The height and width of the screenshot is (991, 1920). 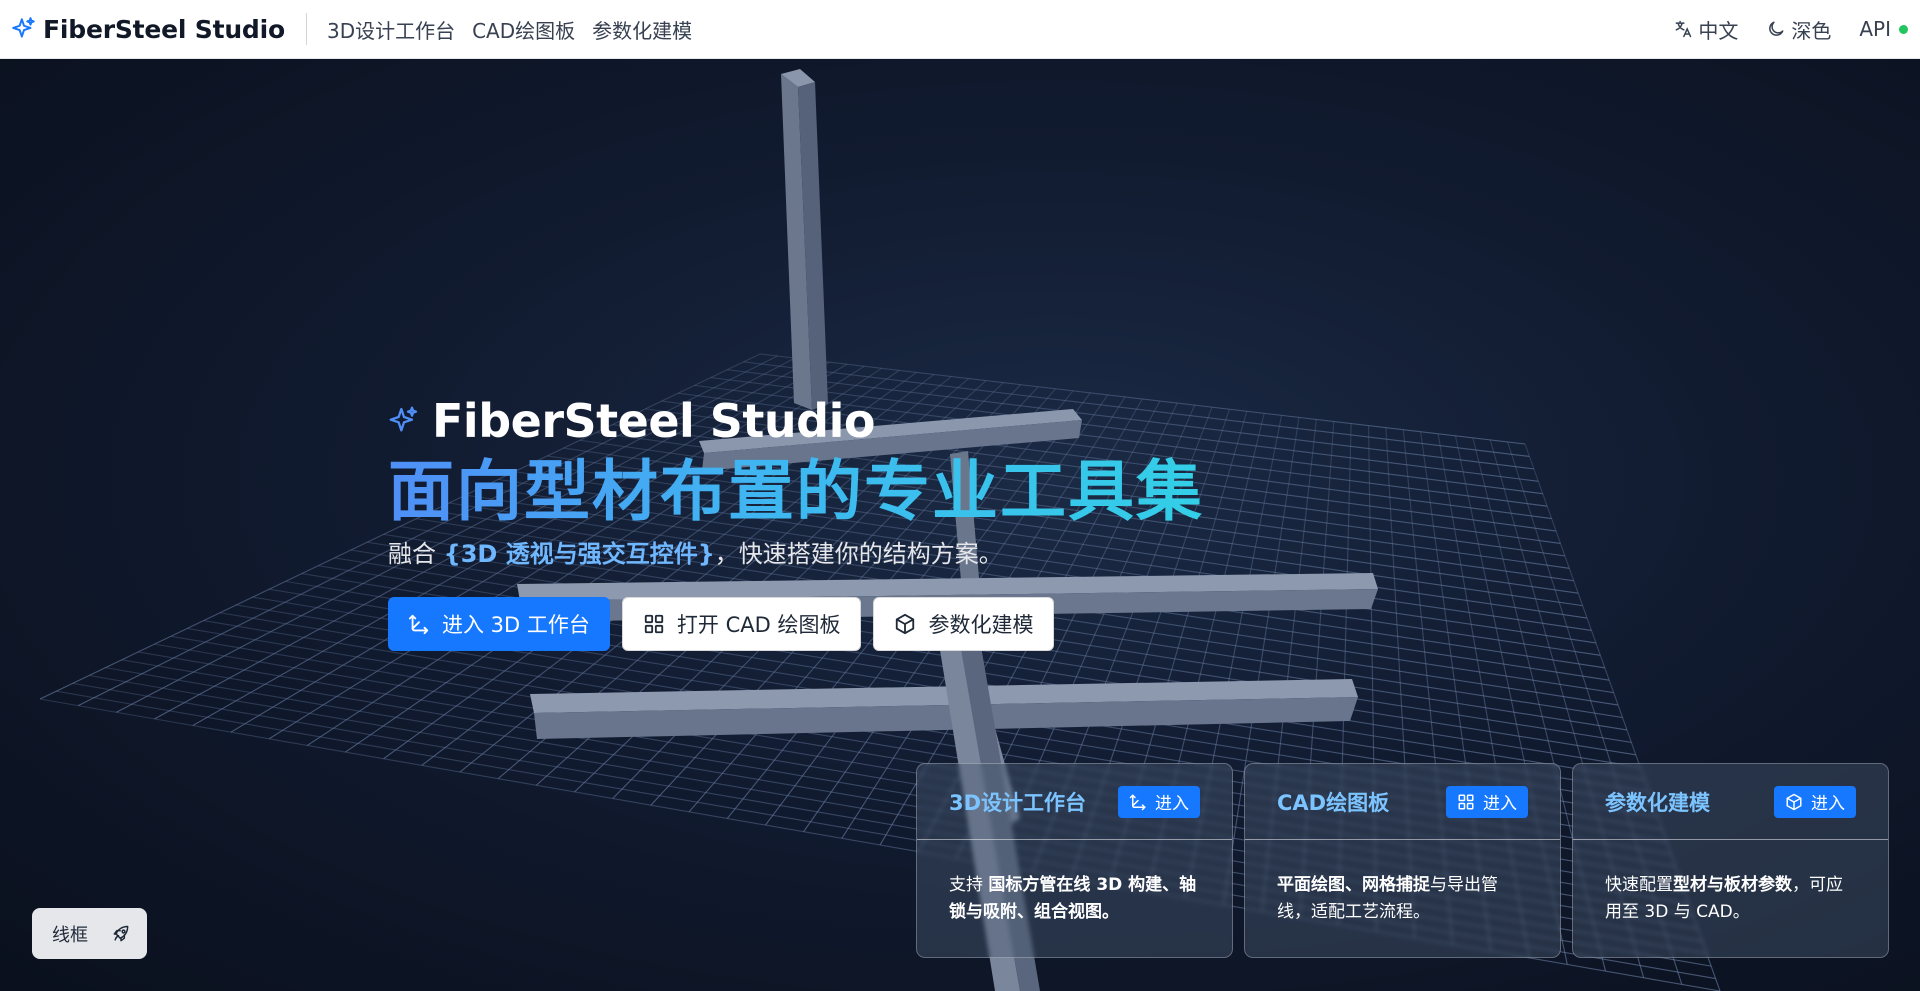 I want to click on card-header: 参数化建模 进入, so click(x=1730, y=802).